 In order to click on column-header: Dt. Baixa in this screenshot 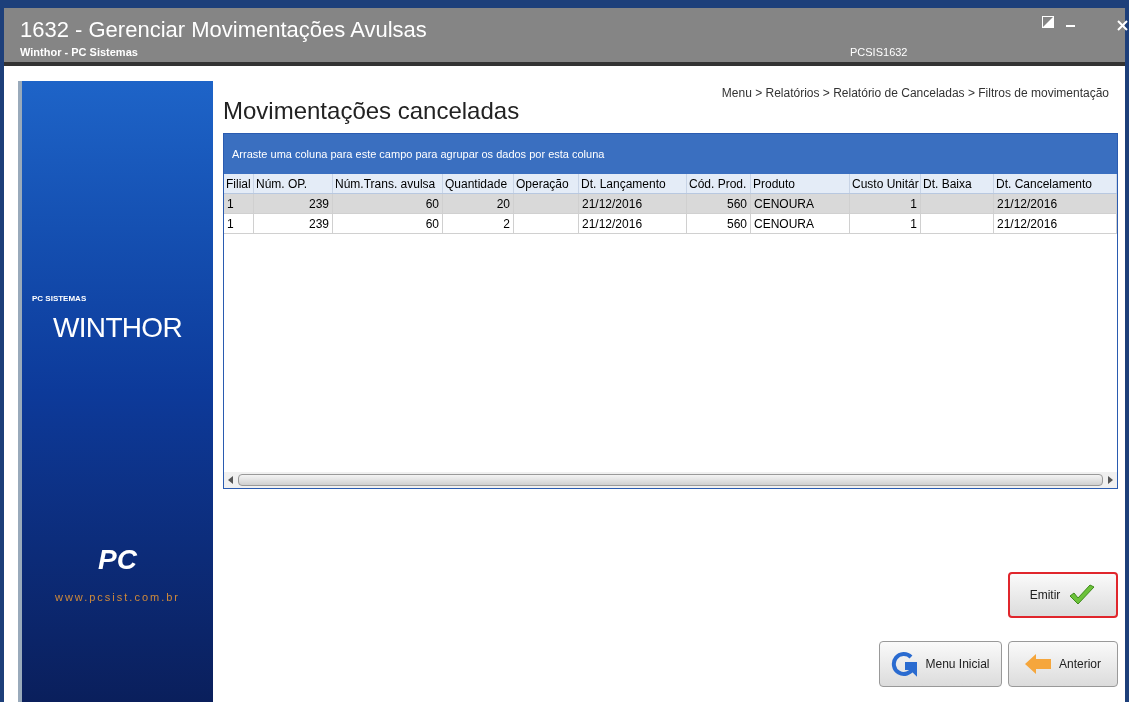, I will do `click(957, 183)`.